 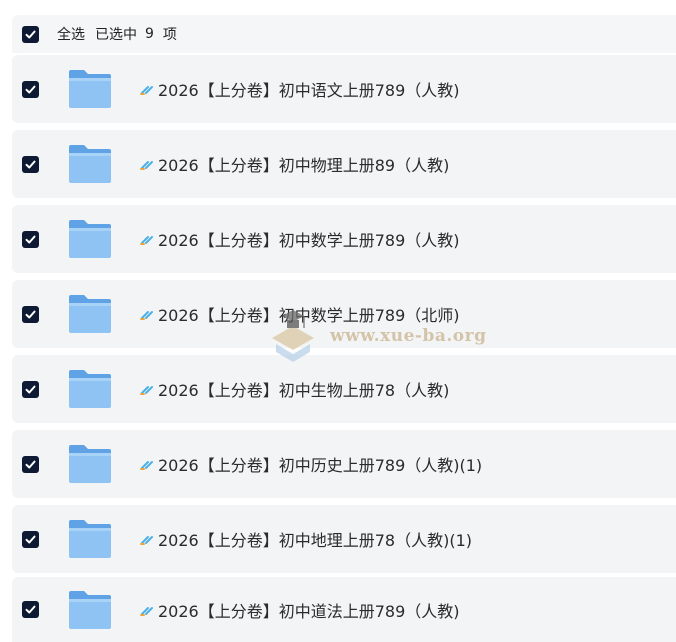 I want to click on item-name: 2026【上分卷】初中生物上册78（人教), so click(x=303, y=389).